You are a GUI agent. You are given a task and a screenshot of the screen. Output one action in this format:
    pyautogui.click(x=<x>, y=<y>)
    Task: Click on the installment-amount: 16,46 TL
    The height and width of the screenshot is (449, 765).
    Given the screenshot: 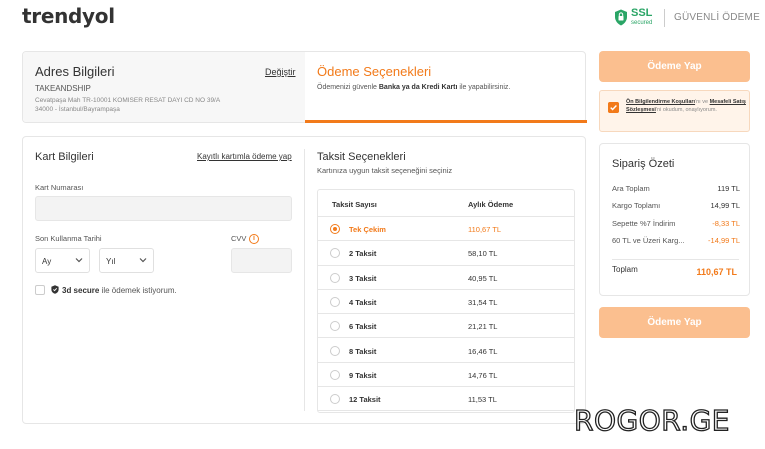 What is the action you would take?
    pyautogui.click(x=483, y=351)
    